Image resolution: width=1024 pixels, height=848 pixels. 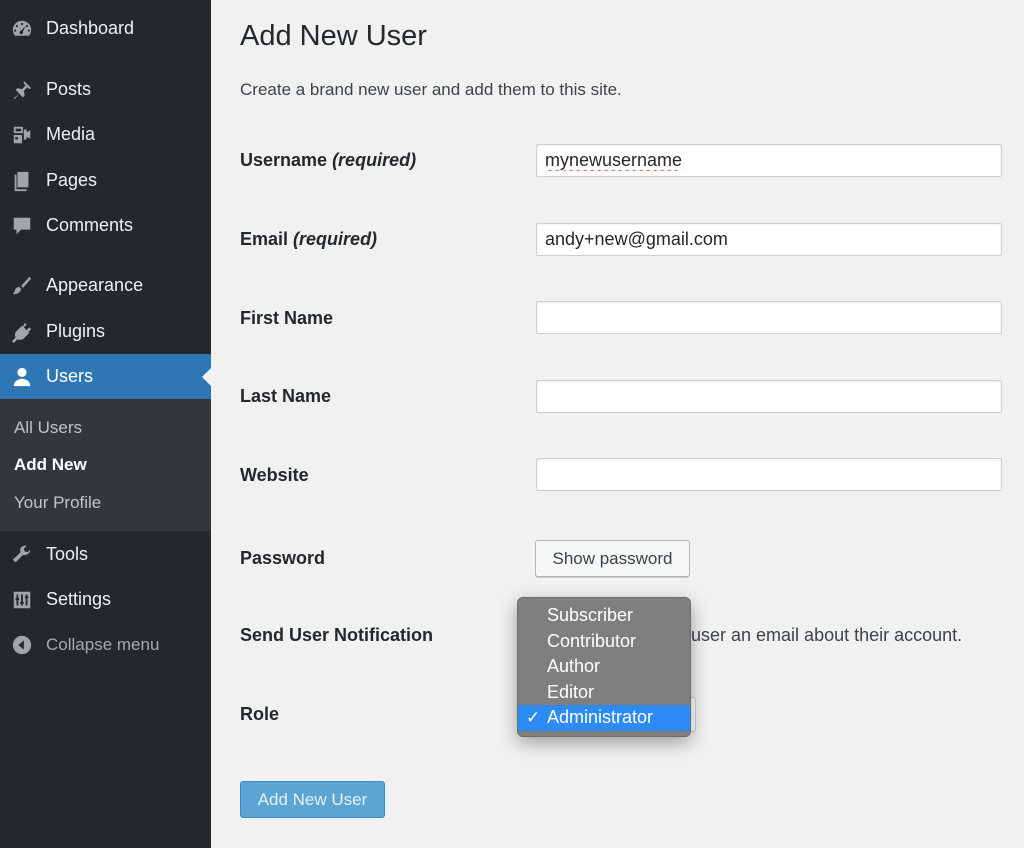 I want to click on sidebar-item-label: Plugins, so click(x=76, y=331).